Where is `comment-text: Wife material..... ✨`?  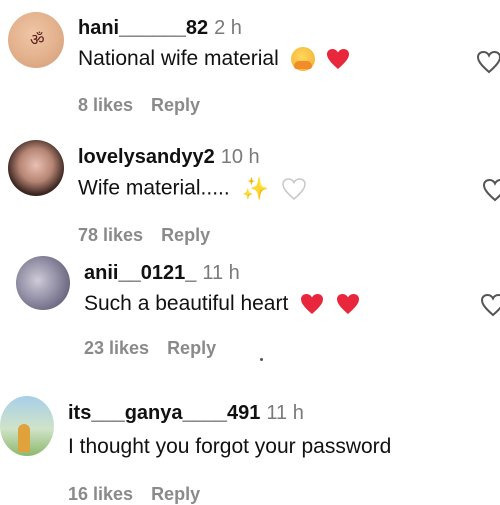
comment-text: Wife material..... ✨ is located at coordinates (192, 189).